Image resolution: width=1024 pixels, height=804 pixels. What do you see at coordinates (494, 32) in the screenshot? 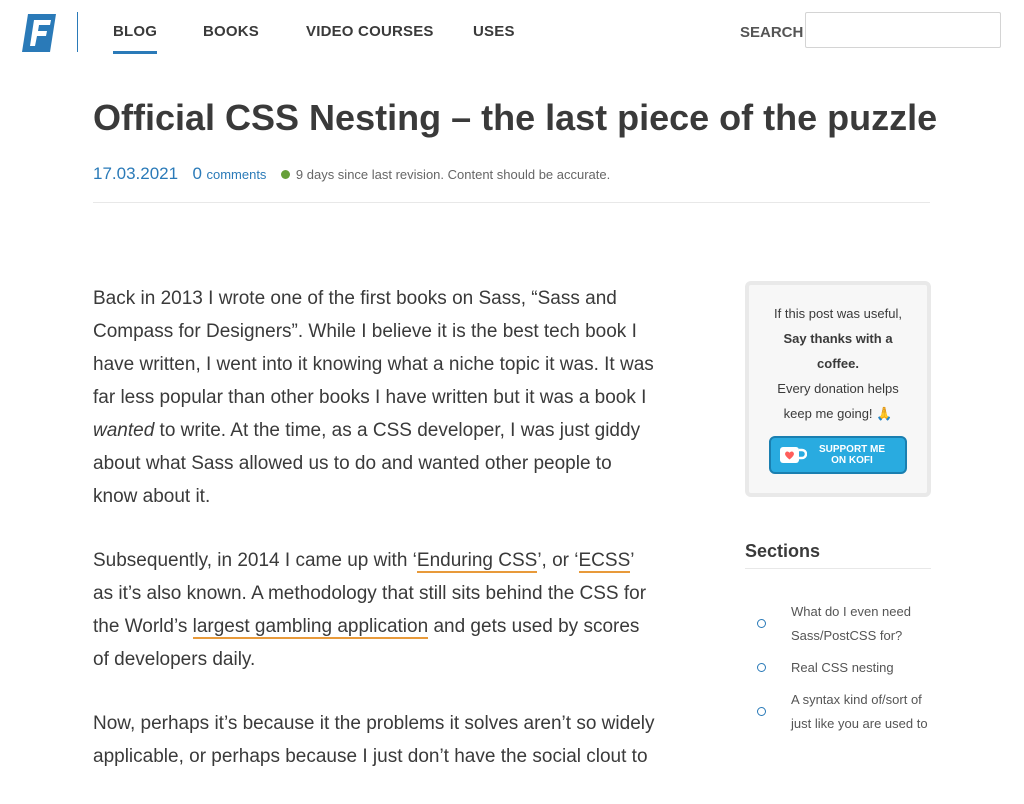
I see `nav-item-uses: USES` at bounding box center [494, 32].